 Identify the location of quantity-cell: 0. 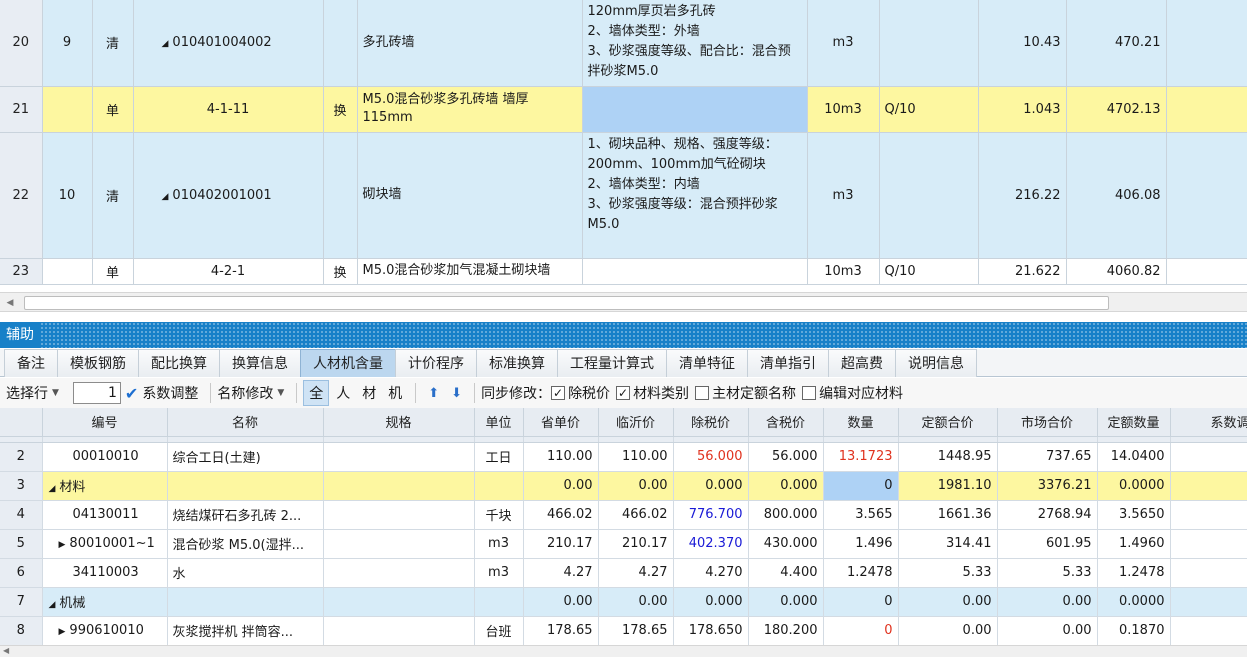
(861, 630).